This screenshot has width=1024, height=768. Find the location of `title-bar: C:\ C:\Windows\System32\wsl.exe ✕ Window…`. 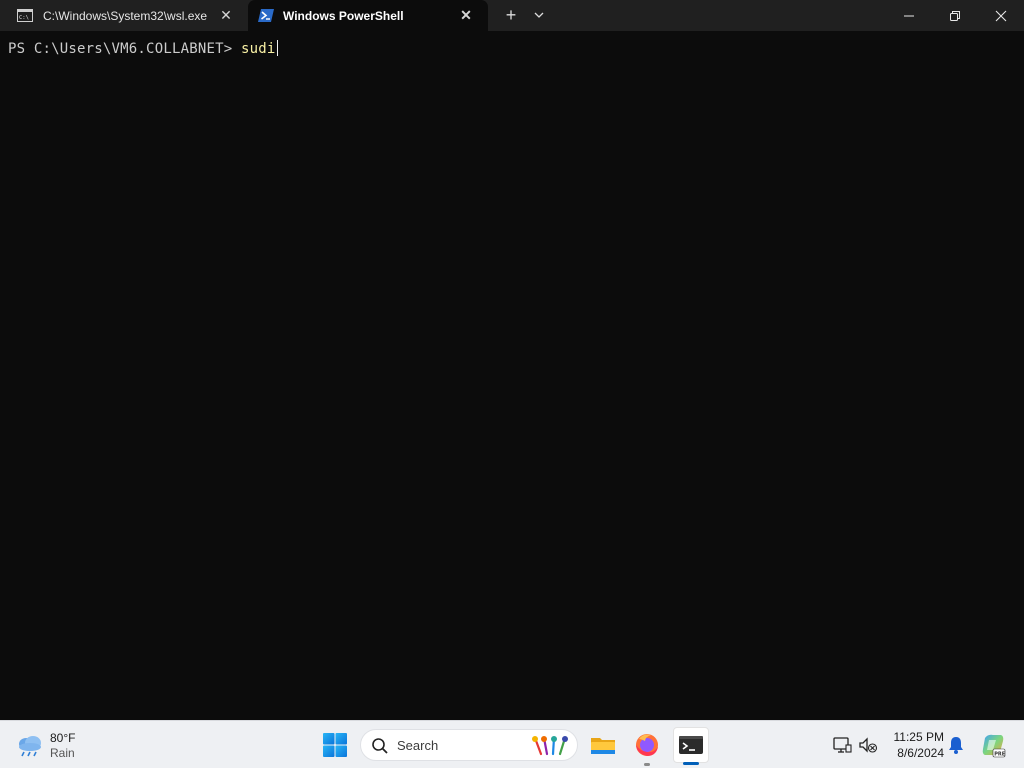

title-bar: C:\ C:\Windows\System32\wsl.exe ✕ Window… is located at coordinates (512, 15).